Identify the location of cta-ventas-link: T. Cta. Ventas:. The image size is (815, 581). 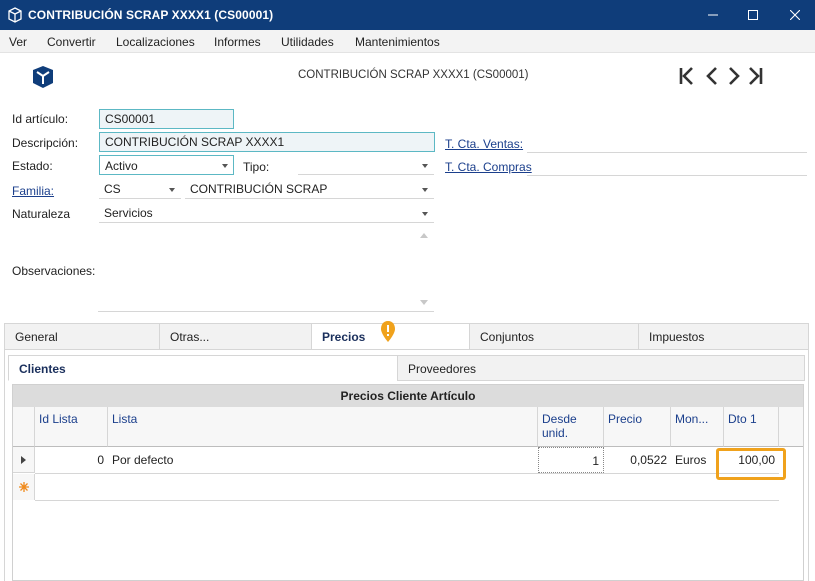
(484, 144).